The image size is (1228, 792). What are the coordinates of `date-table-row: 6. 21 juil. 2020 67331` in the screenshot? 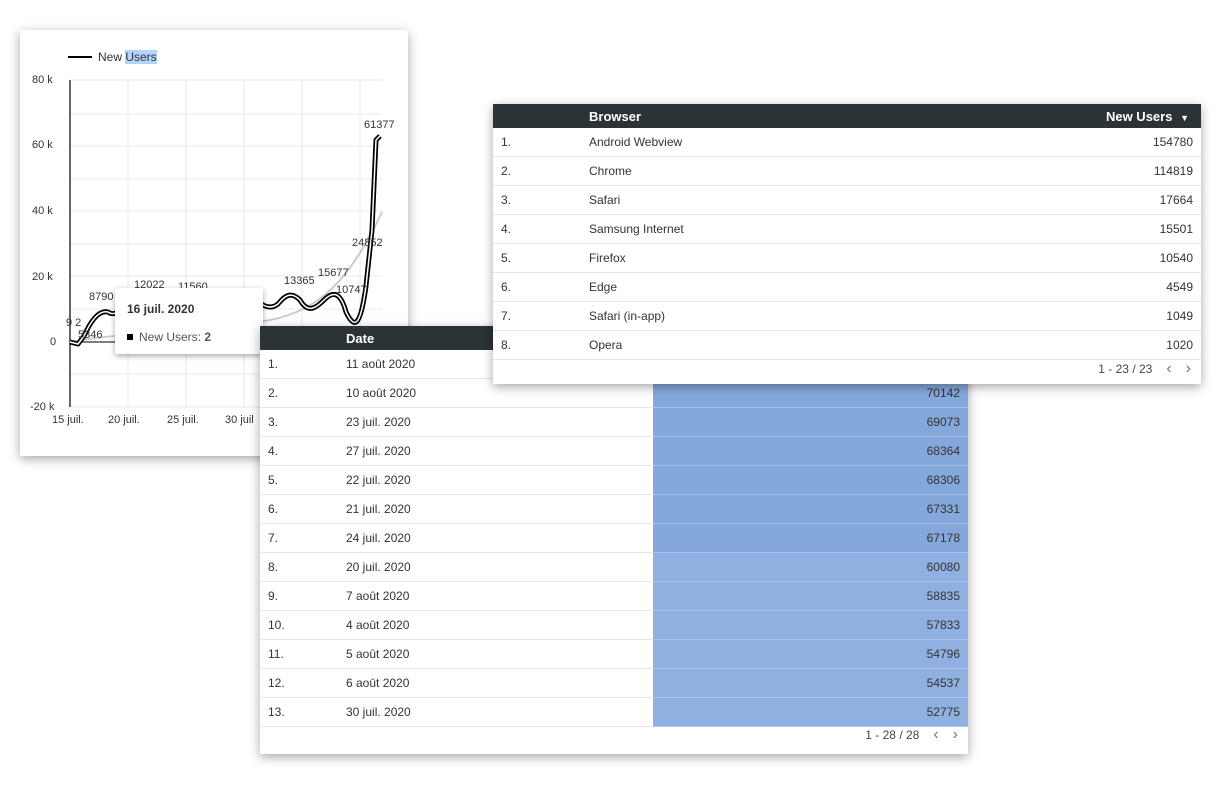 It's located at (614, 509).